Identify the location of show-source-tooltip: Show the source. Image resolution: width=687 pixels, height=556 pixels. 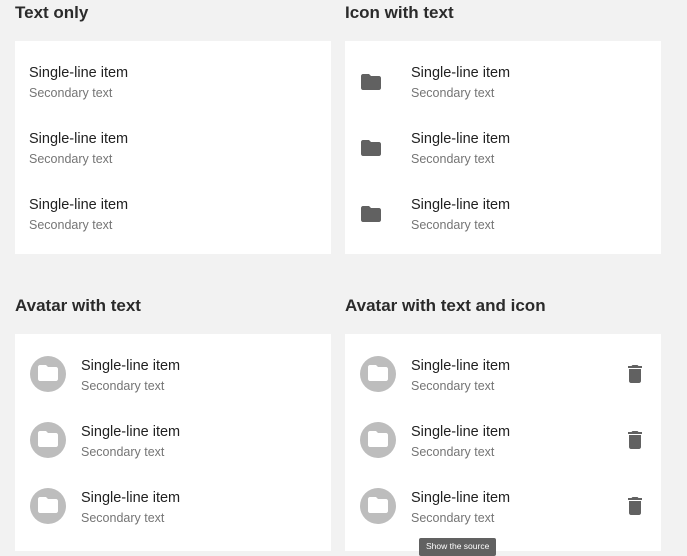
(458, 547).